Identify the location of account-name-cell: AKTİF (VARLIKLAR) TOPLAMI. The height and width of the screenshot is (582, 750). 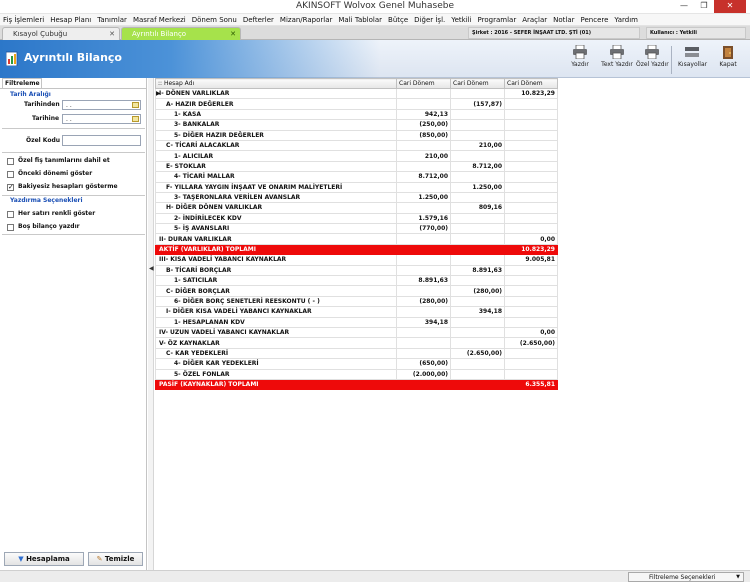
(276, 249).